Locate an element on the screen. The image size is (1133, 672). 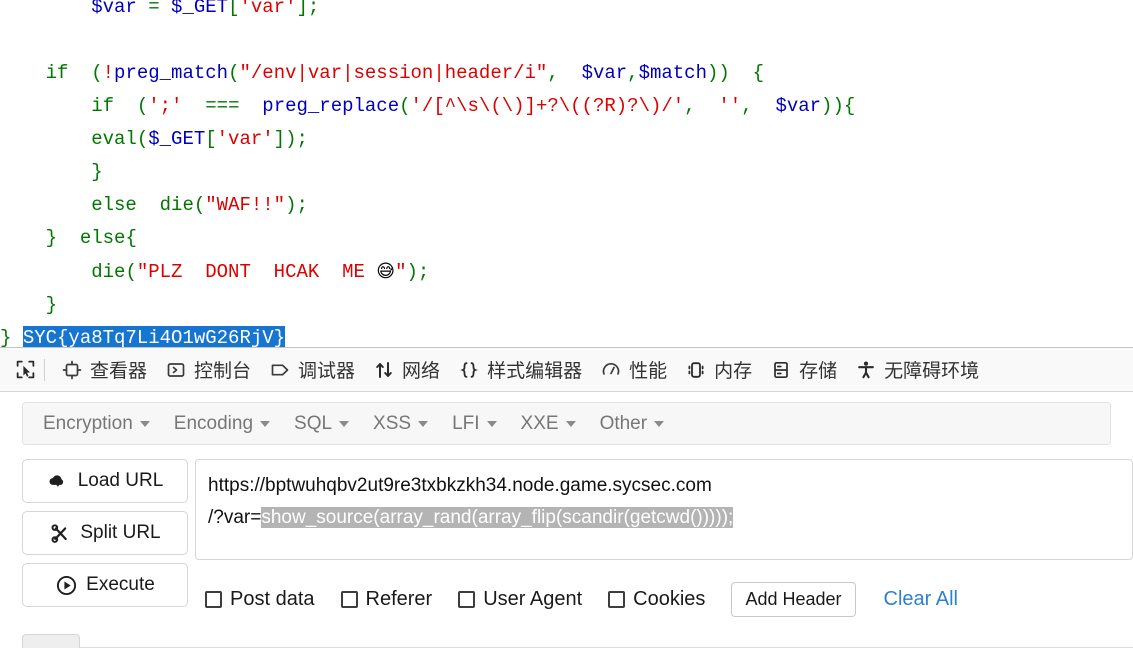
performance-icon is located at coordinates (611, 370).